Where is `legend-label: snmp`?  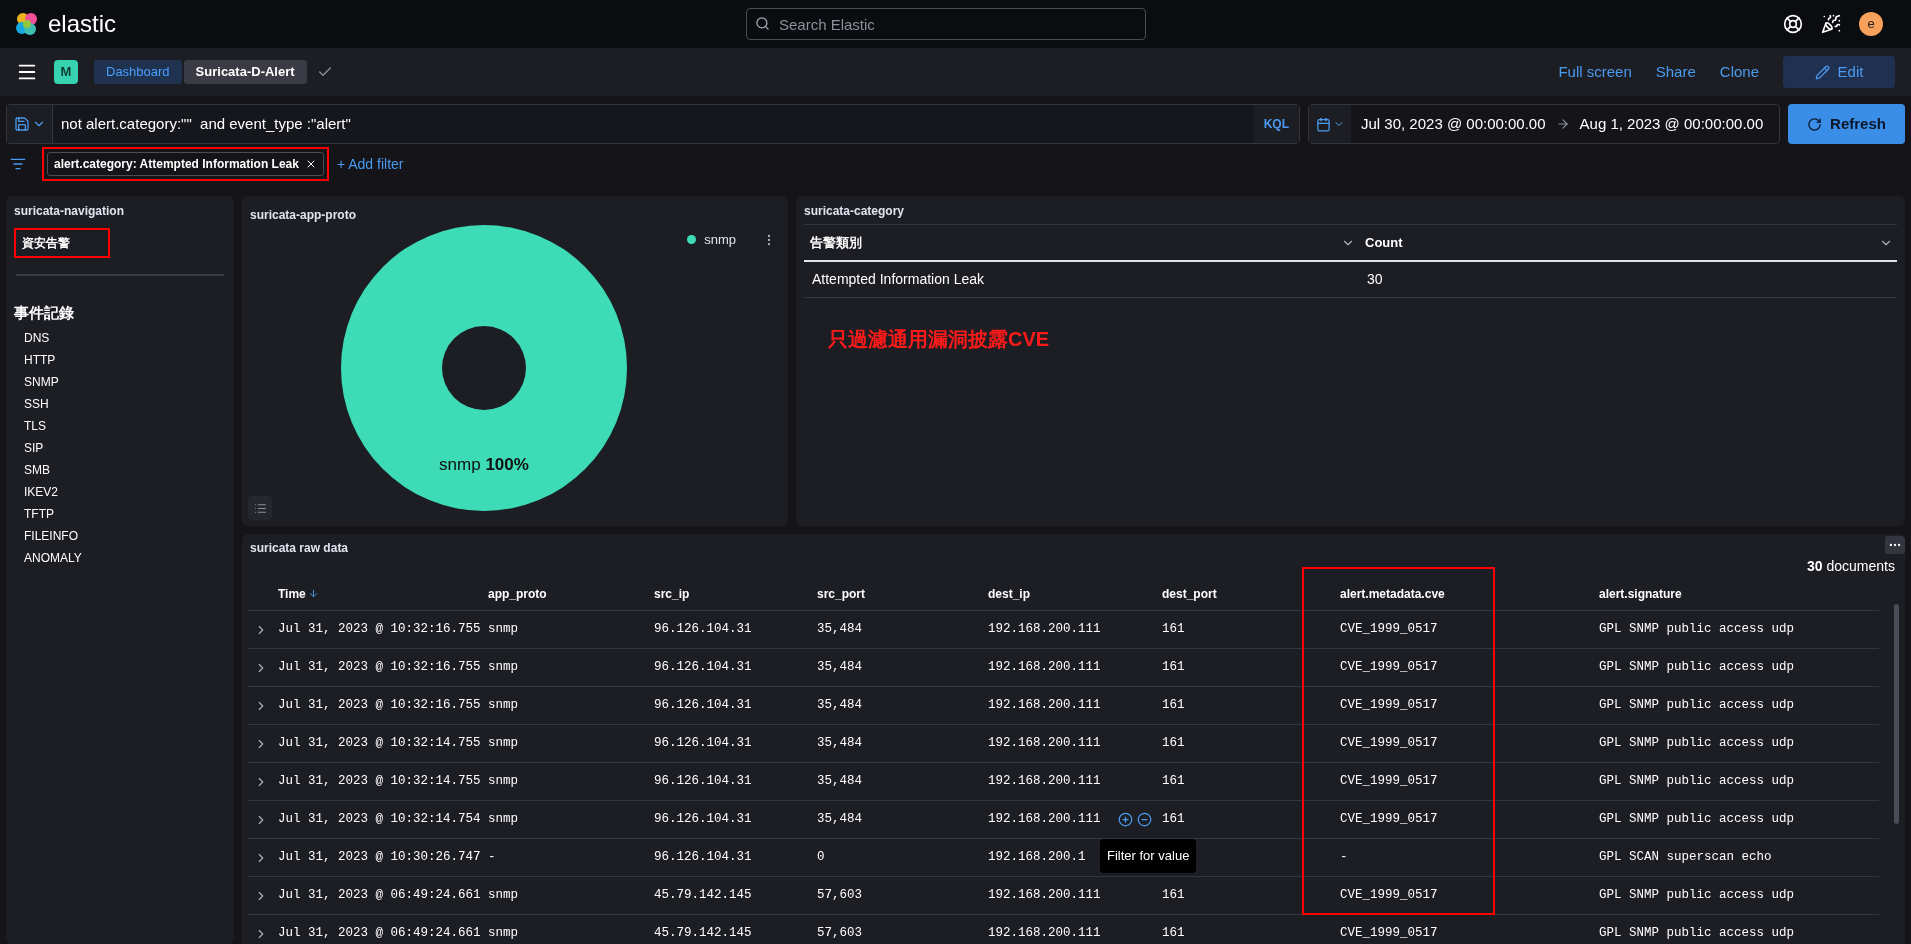 legend-label: snmp is located at coordinates (720, 240).